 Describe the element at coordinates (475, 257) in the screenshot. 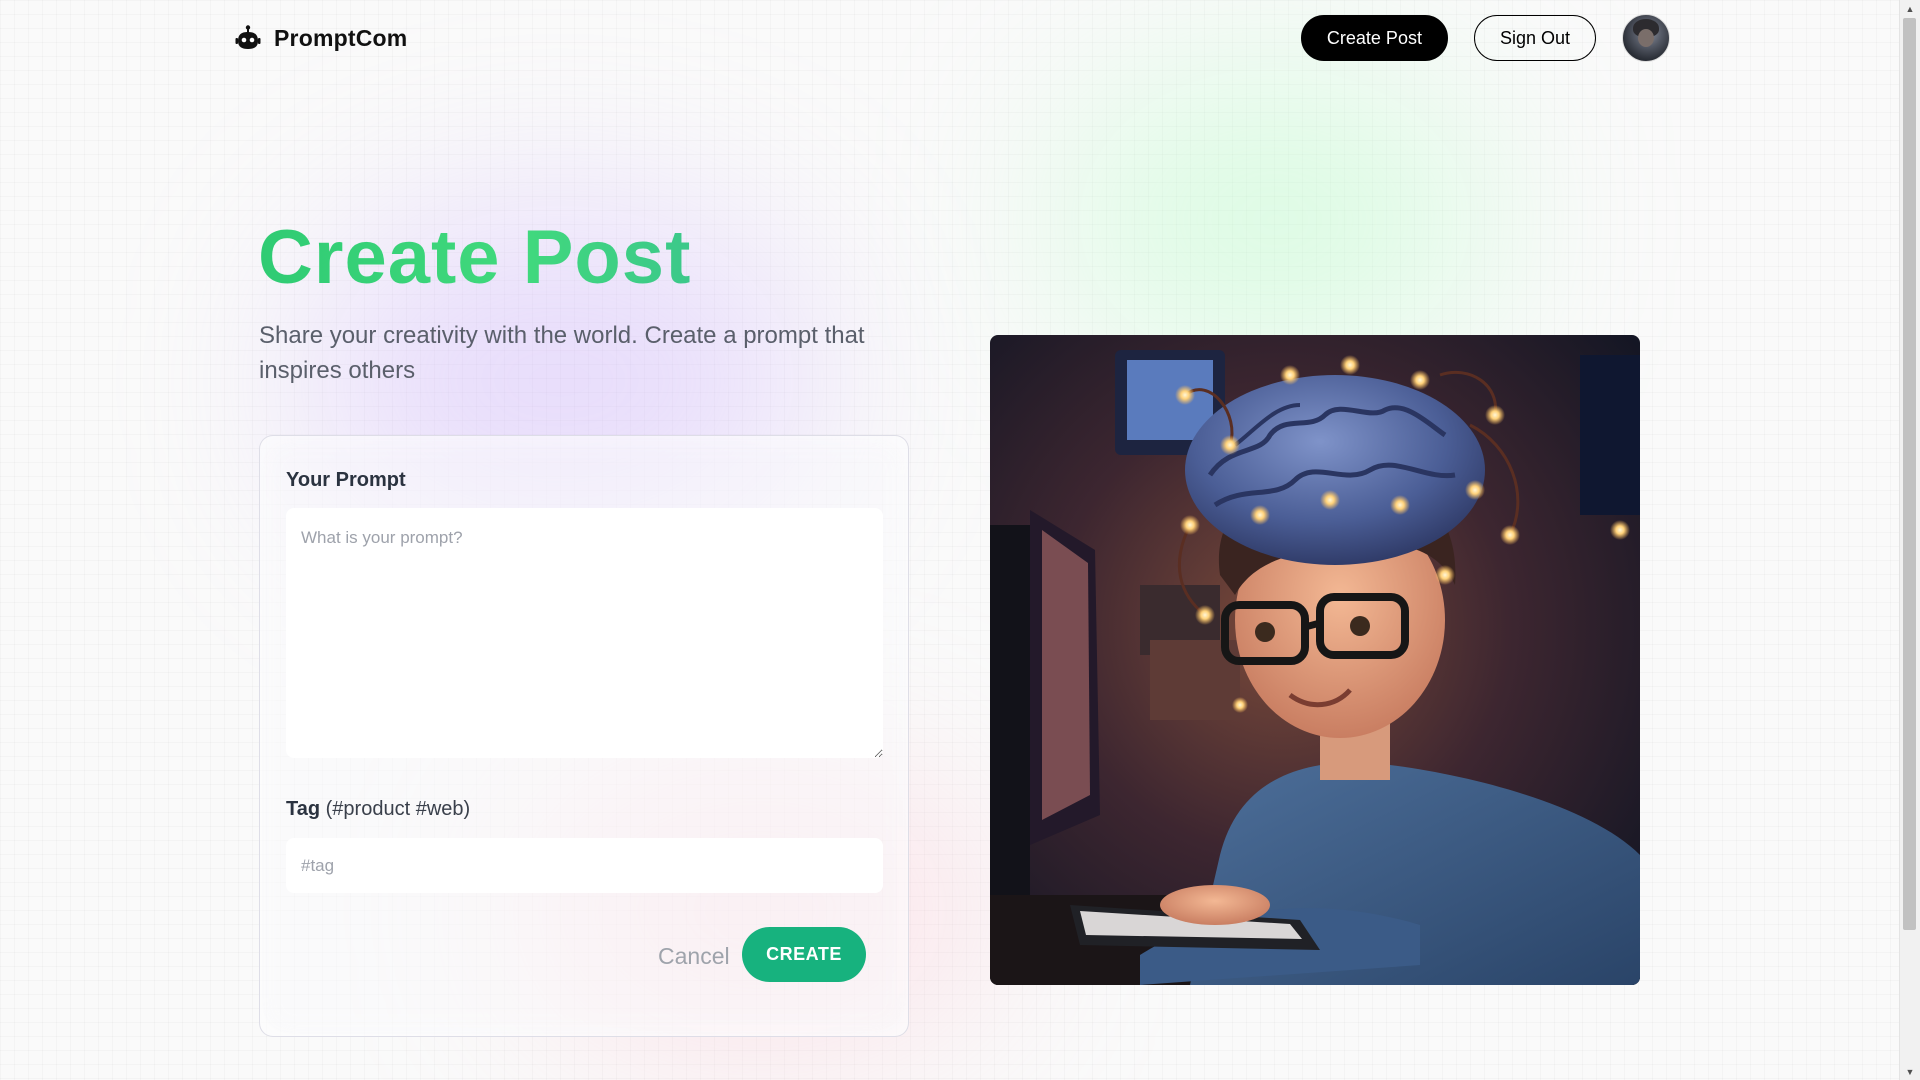

I see `page-title: Create Post` at that location.